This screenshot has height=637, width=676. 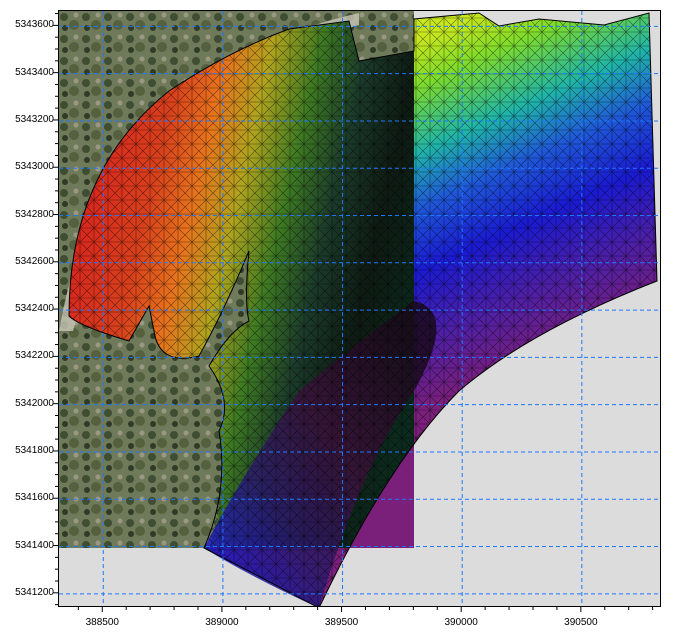 I want to click on x-tick-label: 389000, so click(x=222, y=622).